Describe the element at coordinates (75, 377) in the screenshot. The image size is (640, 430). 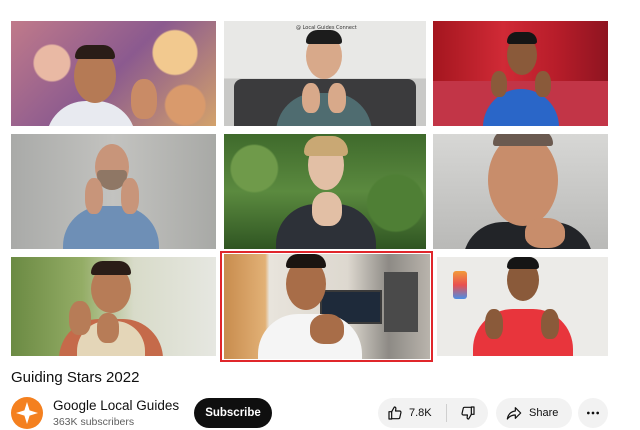
I see `video-title: Guiding Stars 2022` at that location.